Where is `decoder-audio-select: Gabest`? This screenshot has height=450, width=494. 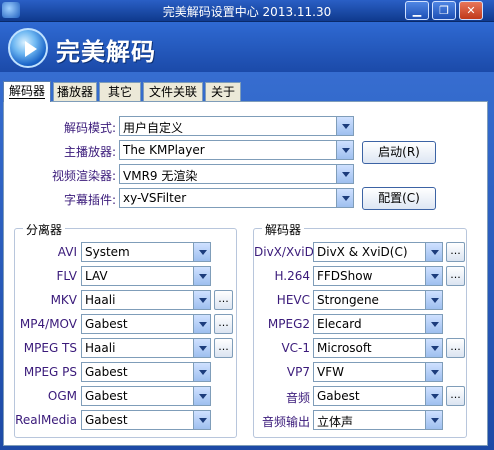 decoder-audio-select: Gabest is located at coordinates (378, 396).